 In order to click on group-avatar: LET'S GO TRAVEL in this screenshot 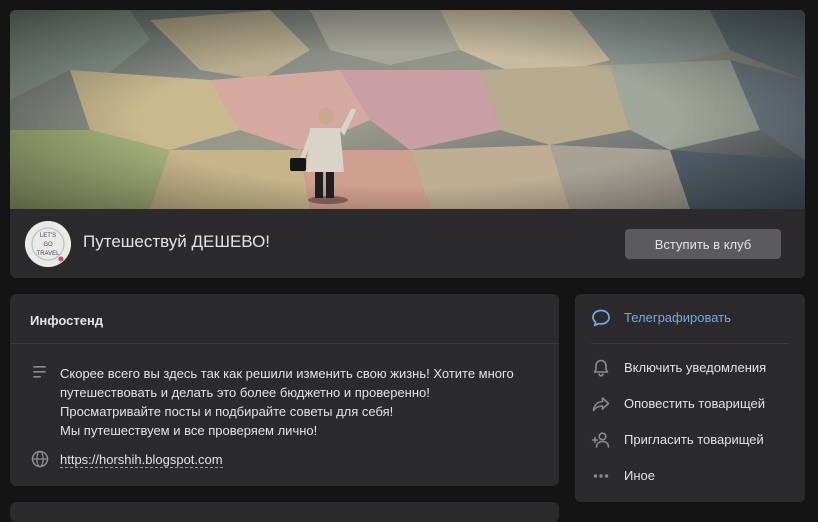, I will do `click(48, 244)`.